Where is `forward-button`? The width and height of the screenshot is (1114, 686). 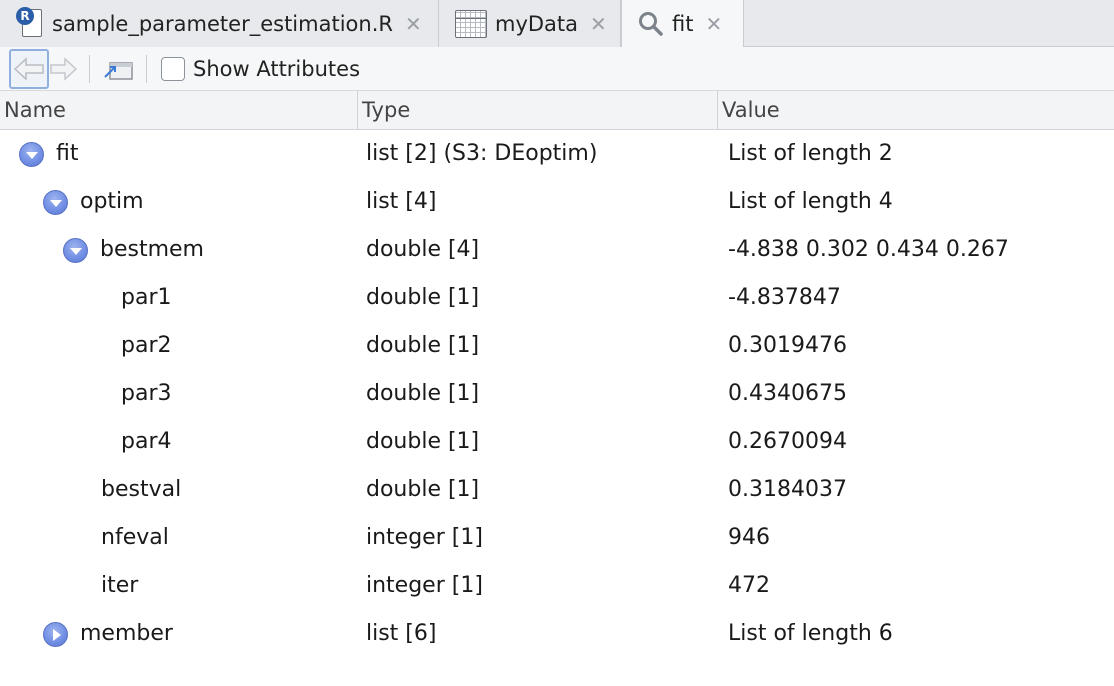
forward-button is located at coordinates (64, 69).